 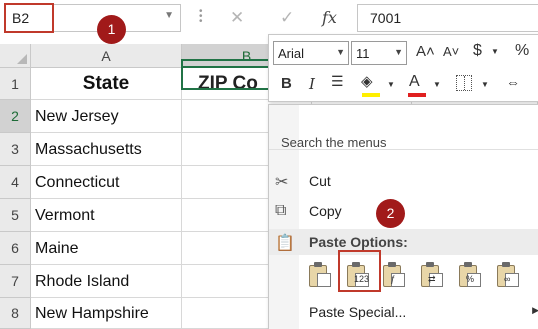 What do you see at coordinates (386, 18) in the screenshot?
I see `formula-value: 7001` at bounding box center [386, 18].